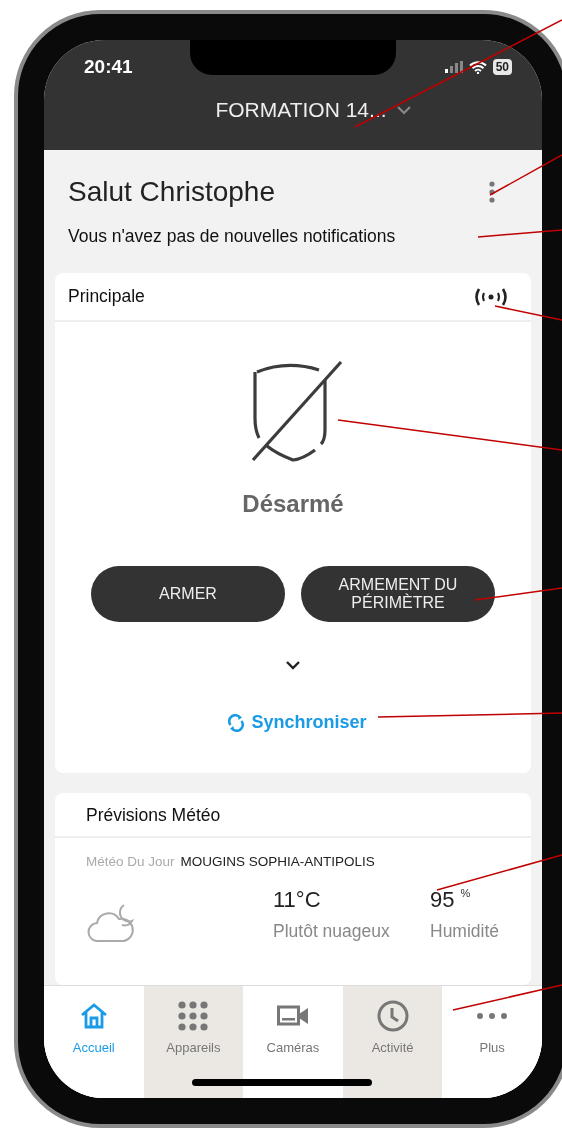 This screenshot has width=562, height=1135. Describe the element at coordinates (293, 665) in the screenshot. I see `expand-icon` at that location.